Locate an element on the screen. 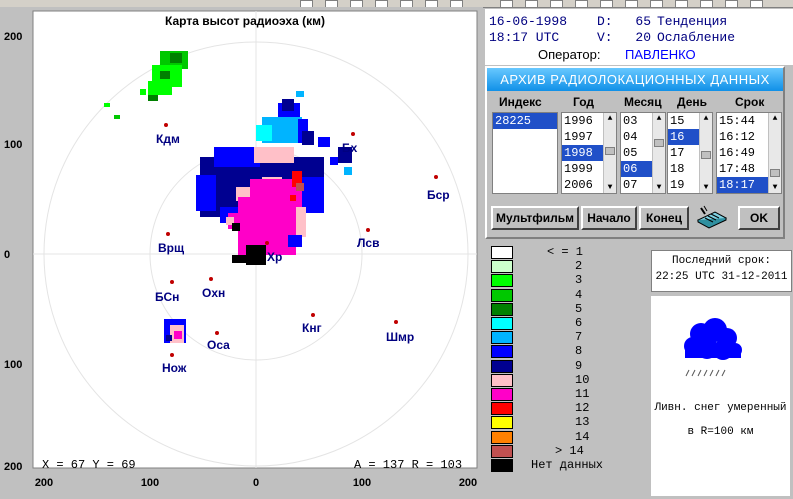 This screenshot has width=793, height=499. color-legend: < = 1 2 3 4 5 6 7 8 9 10 11 12 13 14 > 14 Нет данных is located at coordinates (562, 371).